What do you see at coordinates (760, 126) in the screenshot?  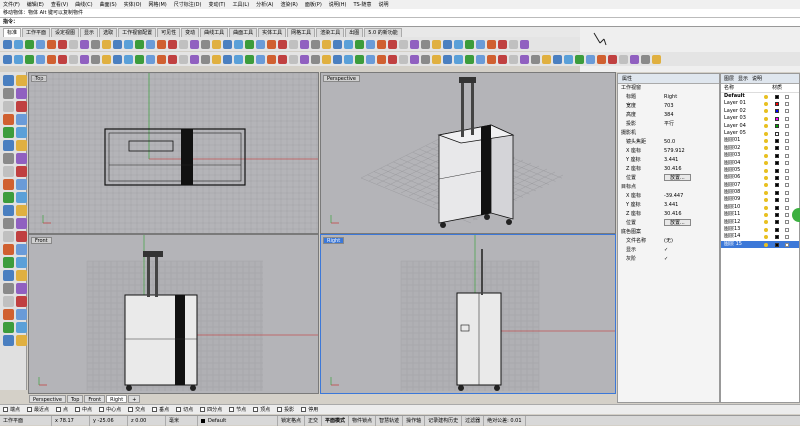 I see `layer-row: Layer 04` at bounding box center [760, 126].